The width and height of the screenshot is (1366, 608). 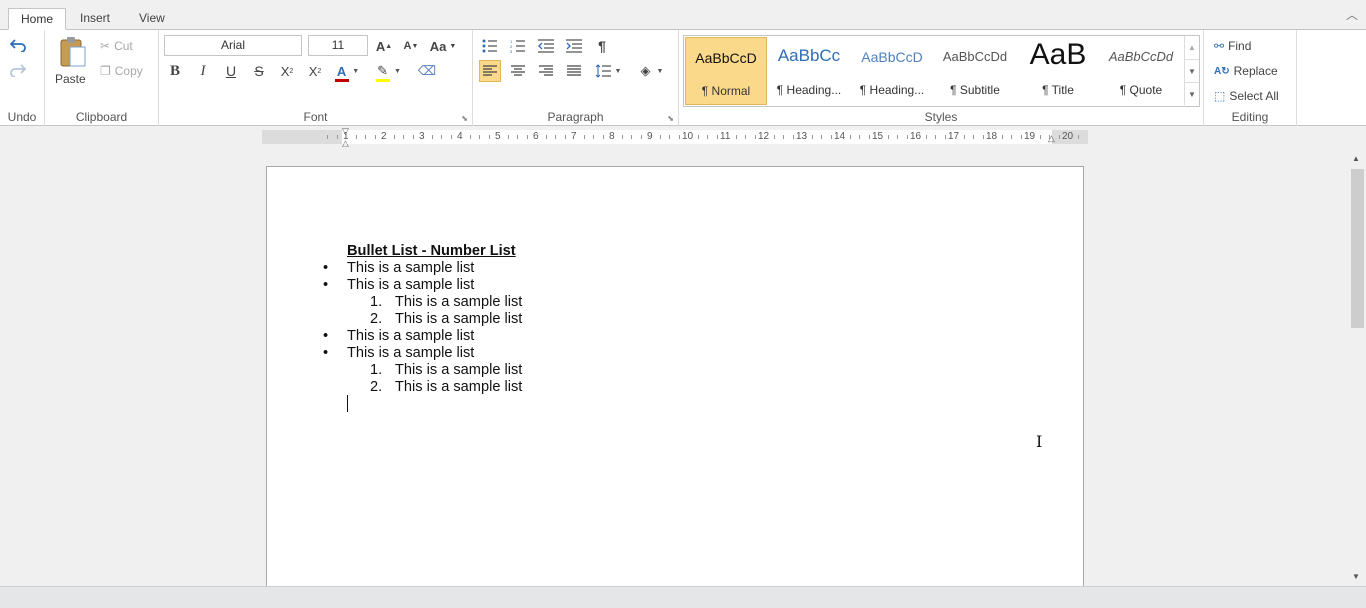 What do you see at coordinates (574, 71) in the screenshot?
I see `justify-icon` at bounding box center [574, 71].